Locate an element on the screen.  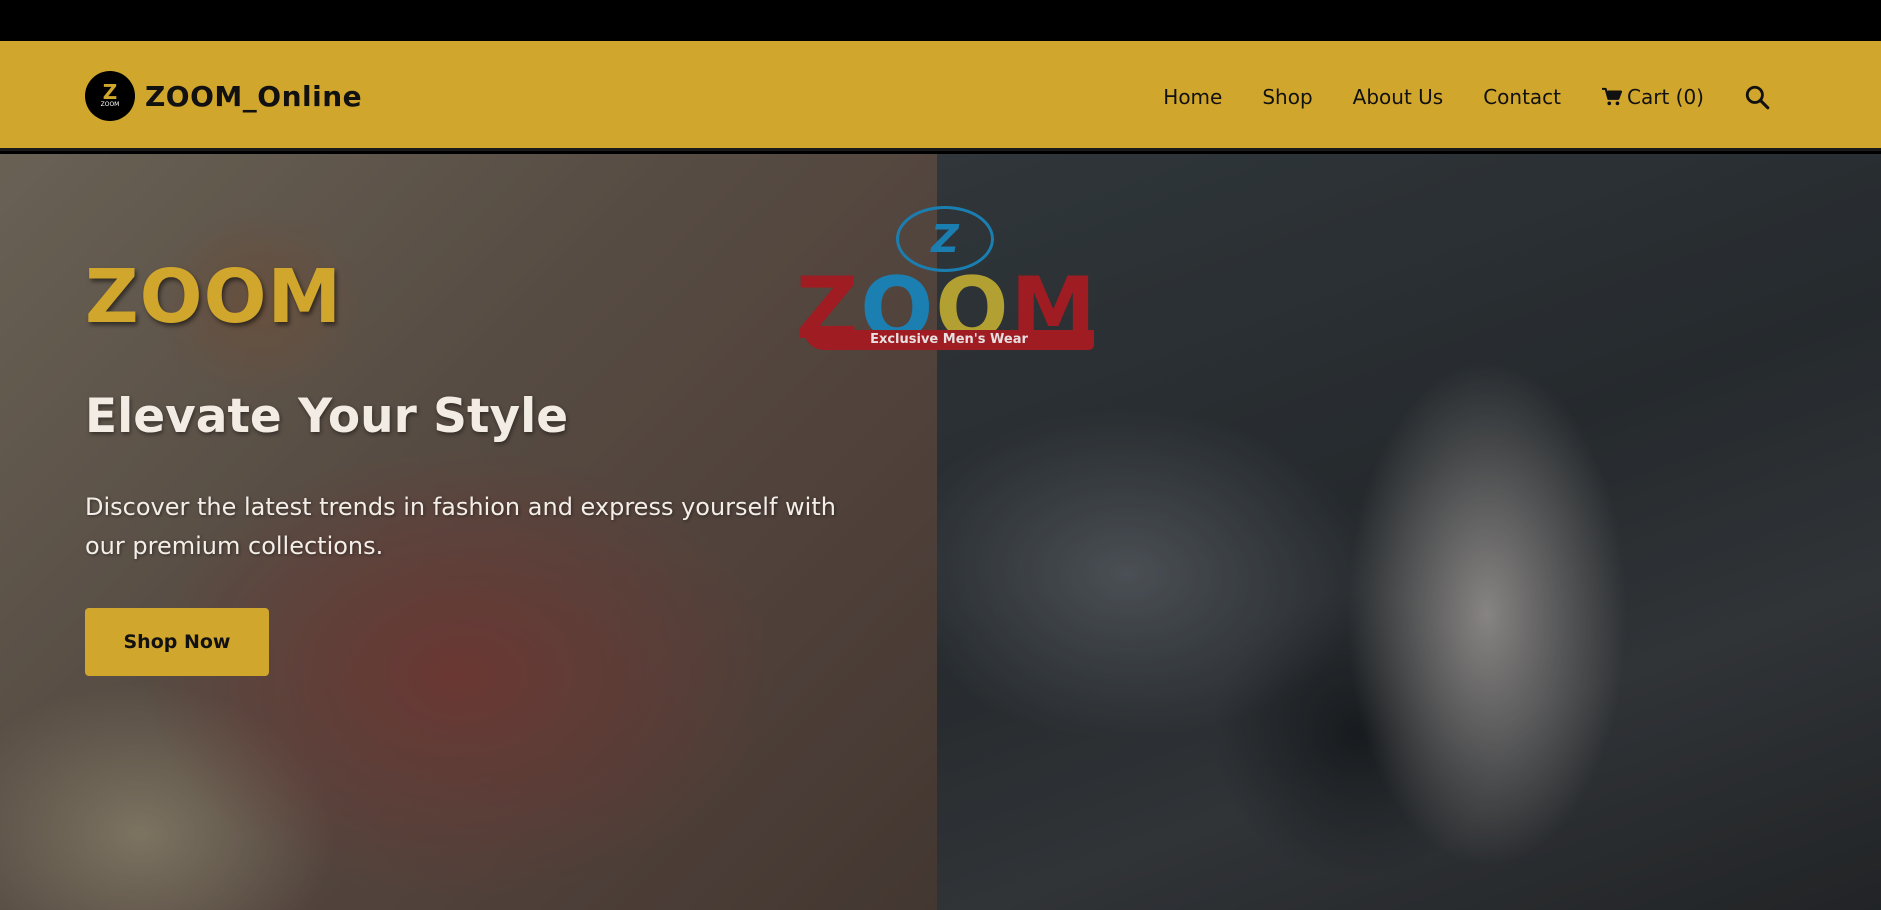
nav-about-us: About Us is located at coordinates (1398, 97).